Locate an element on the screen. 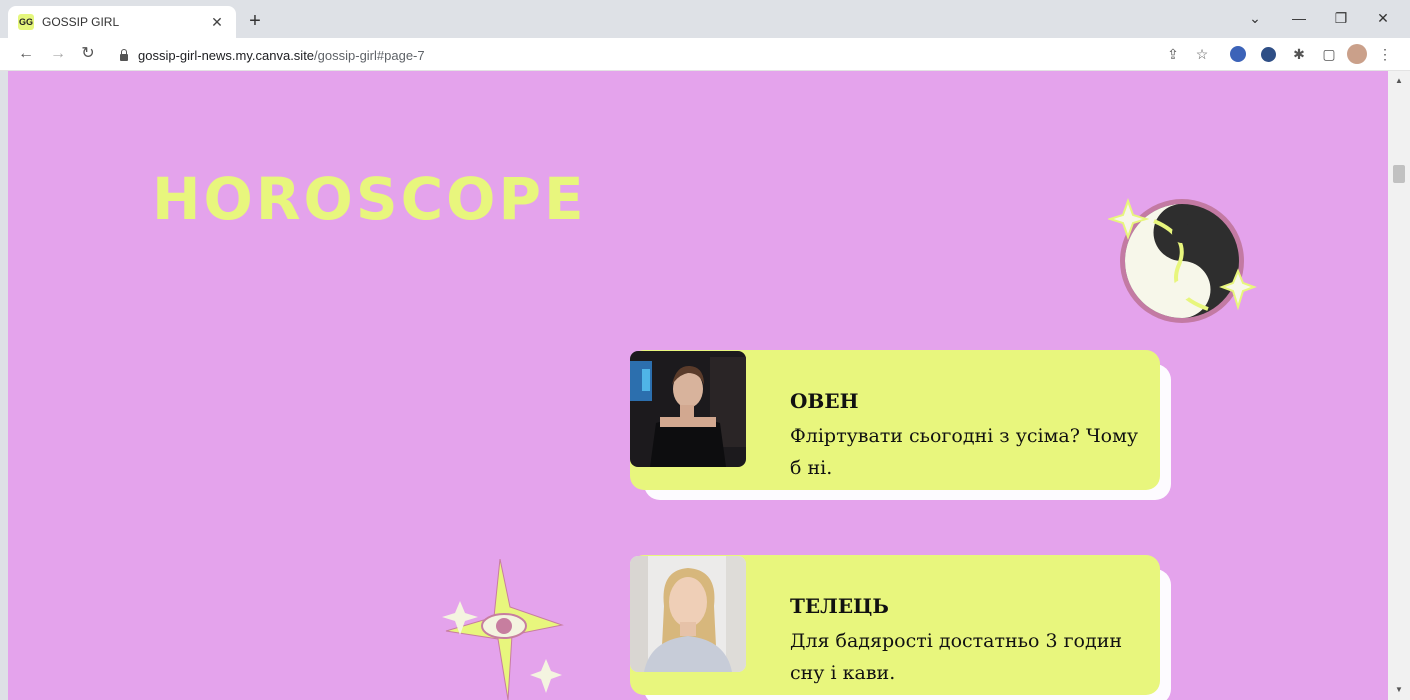  card-photo-aries is located at coordinates (688, 409).